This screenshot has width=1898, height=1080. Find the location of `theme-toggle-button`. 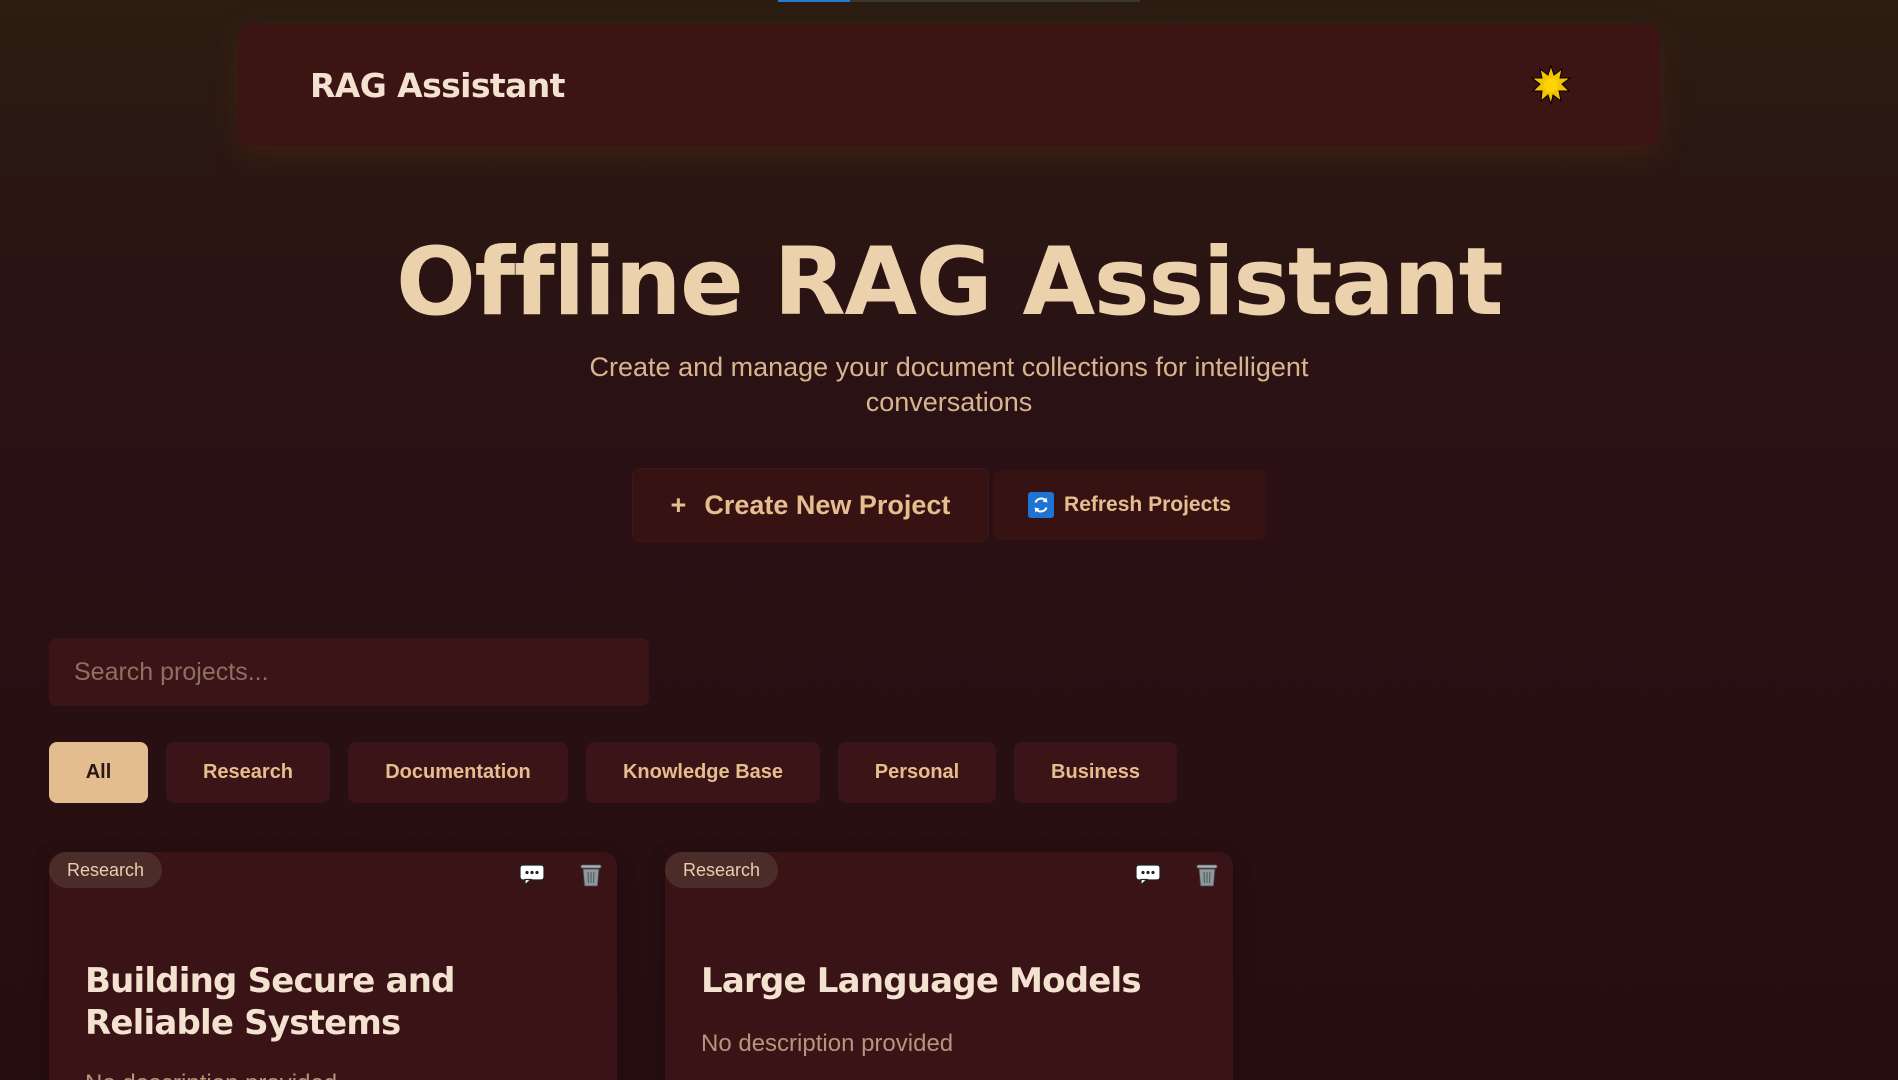

theme-toggle-button is located at coordinates (1551, 85).